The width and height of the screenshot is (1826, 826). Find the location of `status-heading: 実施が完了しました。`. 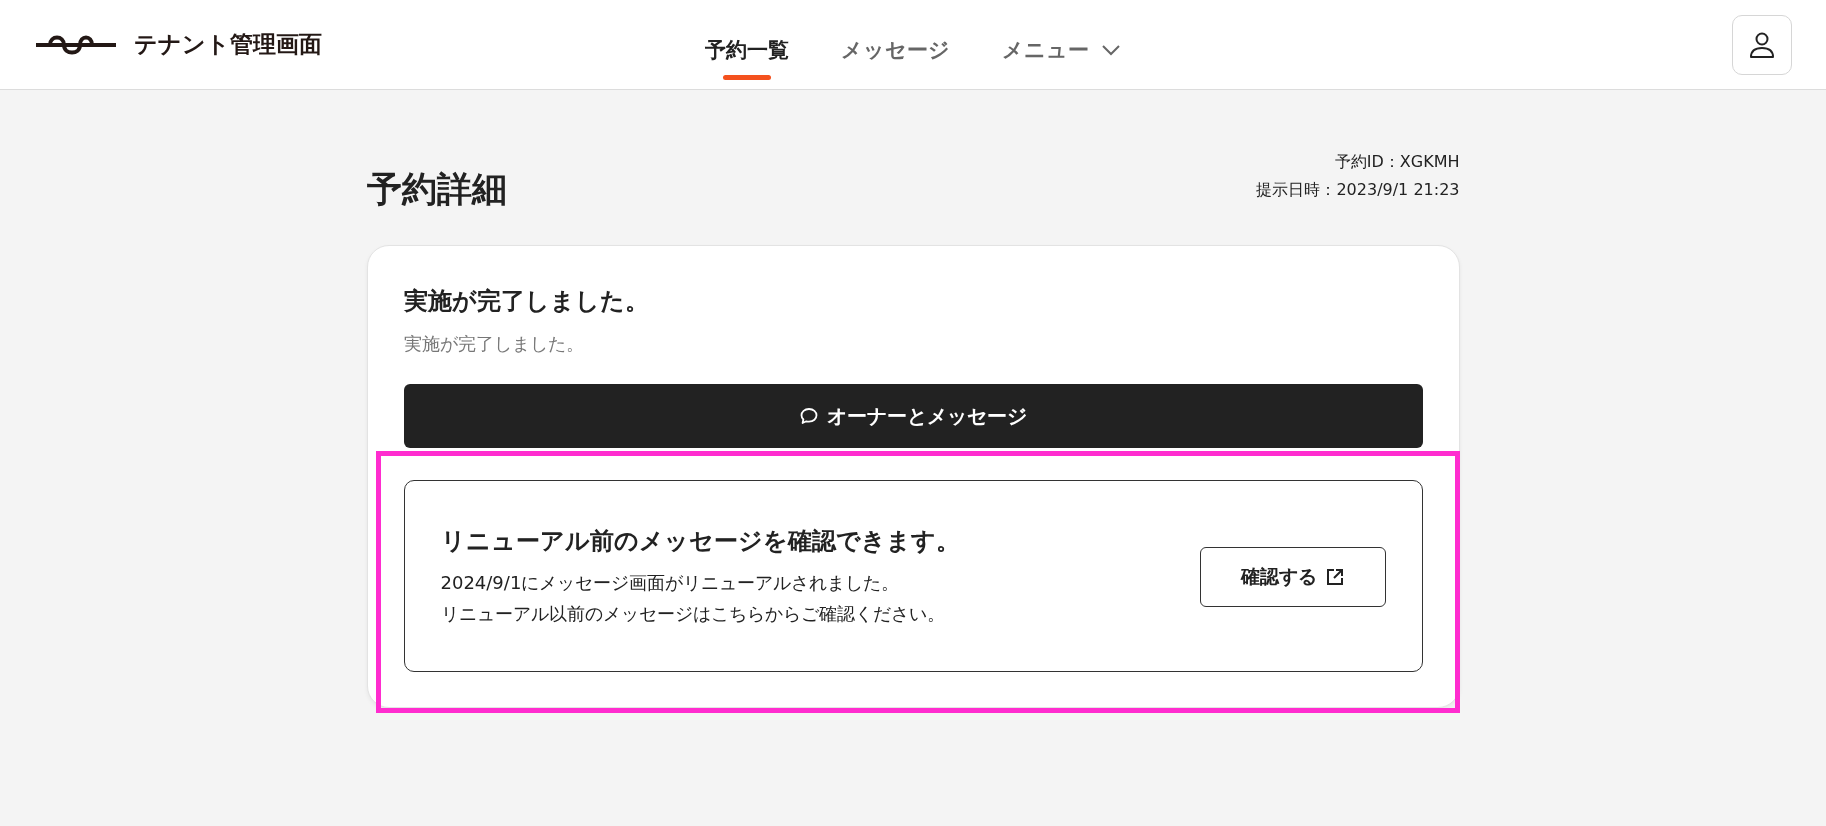

status-heading: 実施が完了しました。 is located at coordinates (526, 301).